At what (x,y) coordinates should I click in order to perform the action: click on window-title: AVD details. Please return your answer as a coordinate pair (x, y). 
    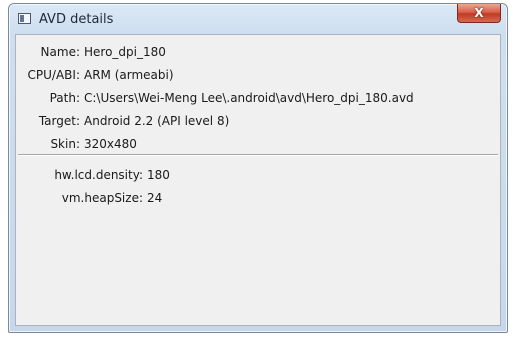
    Looking at the image, I should click on (76, 19).